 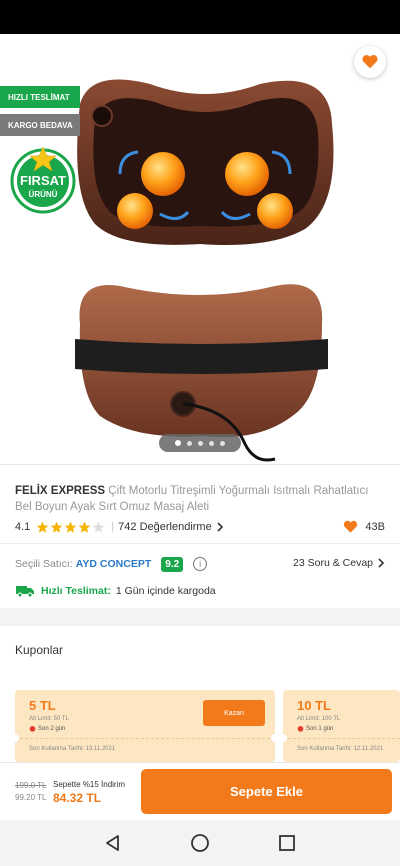 What do you see at coordinates (60, 491) in the screenshot?
I see `brand-name: FELİX EXPRESS` at bounding box center [60, 491].